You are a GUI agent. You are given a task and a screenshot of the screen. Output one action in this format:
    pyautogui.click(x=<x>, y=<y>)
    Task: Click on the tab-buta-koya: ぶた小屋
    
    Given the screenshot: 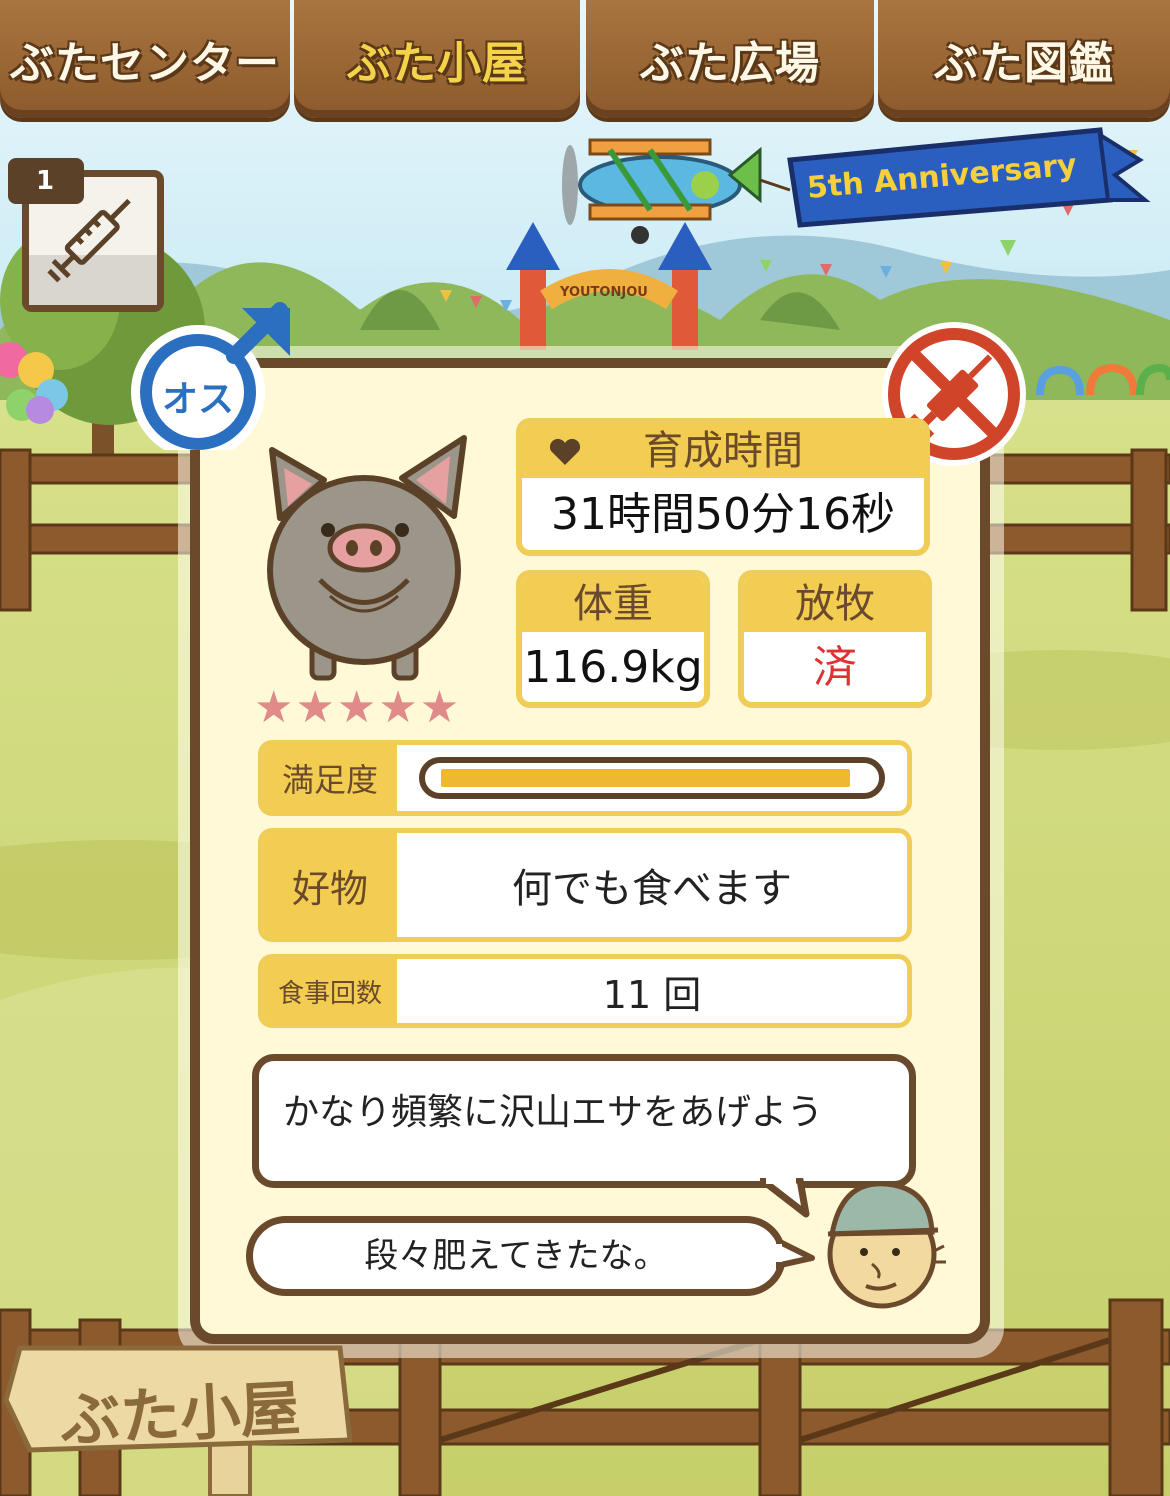 What is the action you would take?
    pyautogui.click(x=437, y=59)
    